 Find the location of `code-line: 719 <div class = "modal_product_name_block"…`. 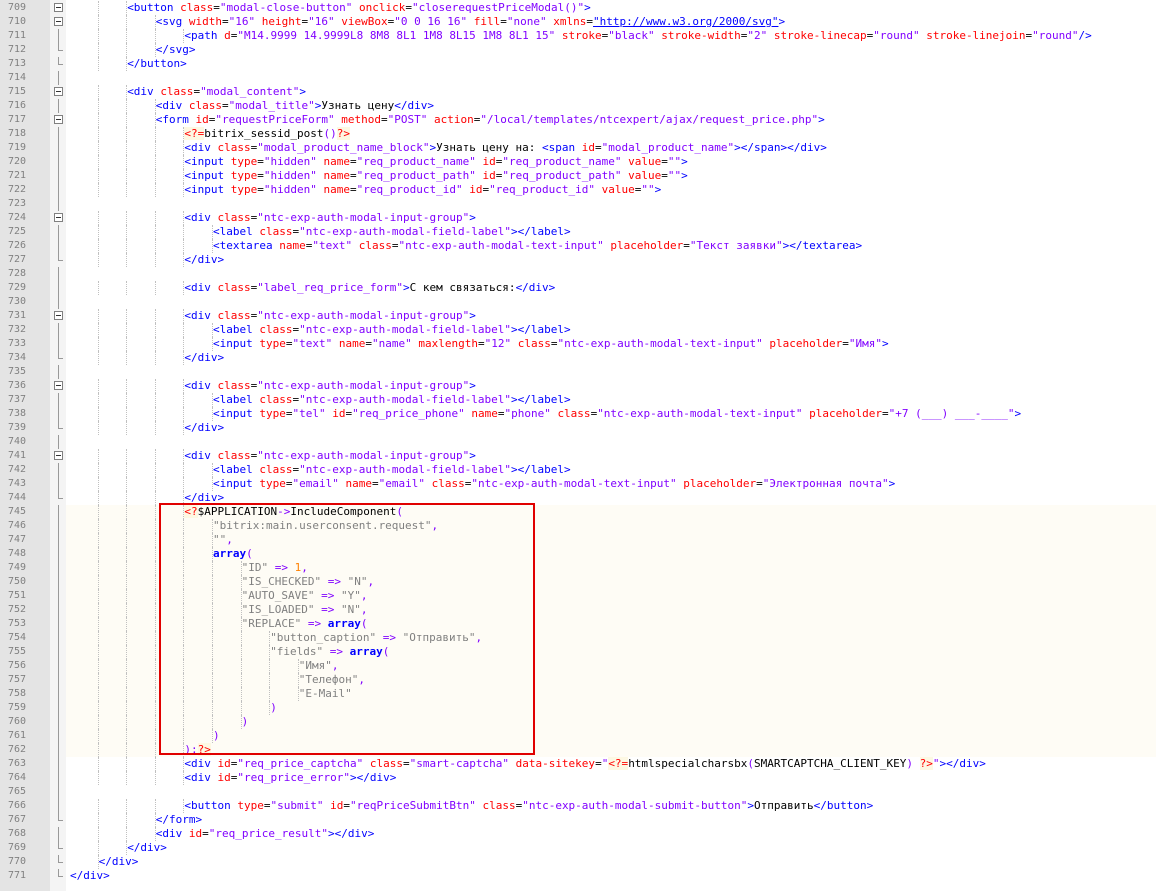

code-line: 719 <div class = "modal_product_name_block"… is located at coordinates (578, 148).